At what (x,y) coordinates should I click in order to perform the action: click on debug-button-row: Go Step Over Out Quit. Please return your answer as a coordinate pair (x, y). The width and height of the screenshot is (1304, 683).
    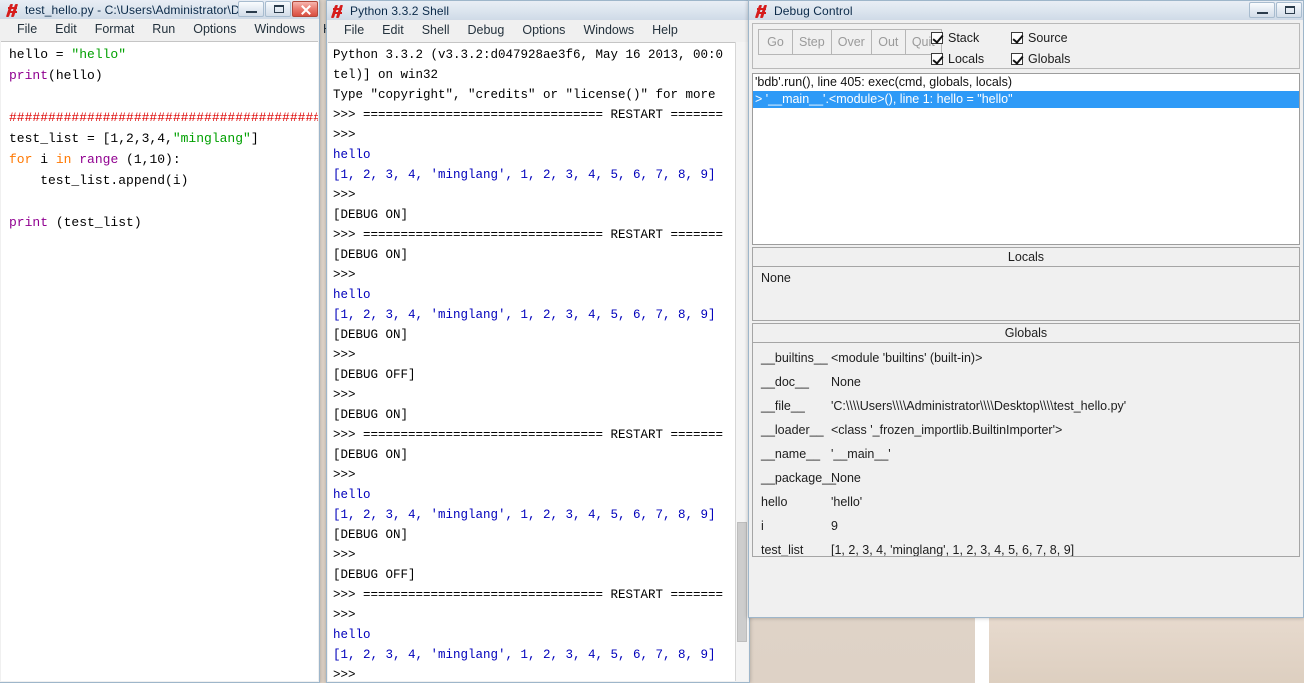
    Looking at the image, I should click on (850, 42).